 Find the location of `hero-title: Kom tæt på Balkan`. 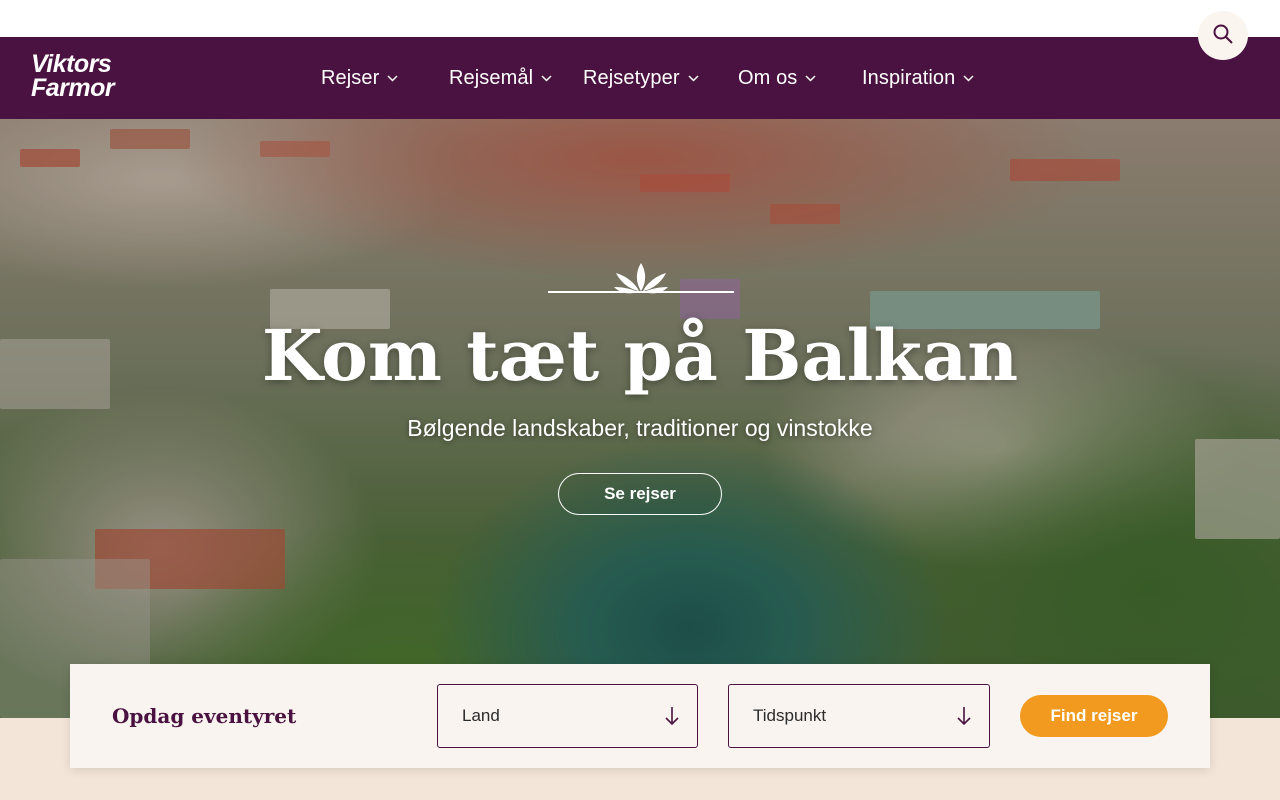

hero-title: Kom tæt på Balkan is located at coordinates (640, 355).